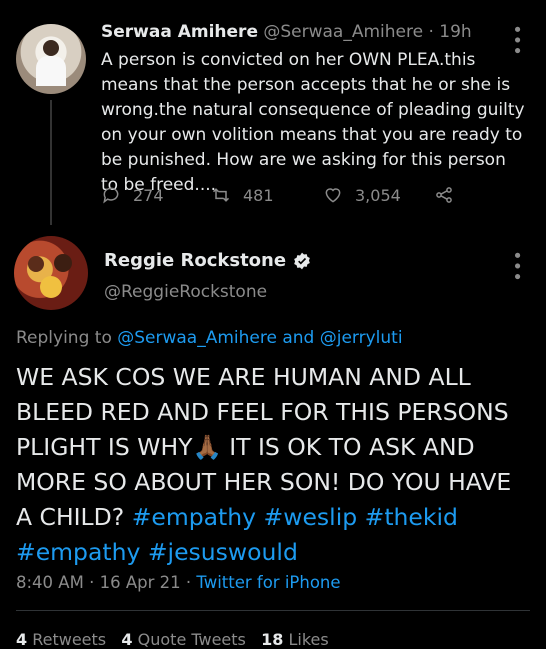  I want to click on tweet-stats: 4 Retweets 4 Quote Tweets 18 Likes, so click(172, 639).